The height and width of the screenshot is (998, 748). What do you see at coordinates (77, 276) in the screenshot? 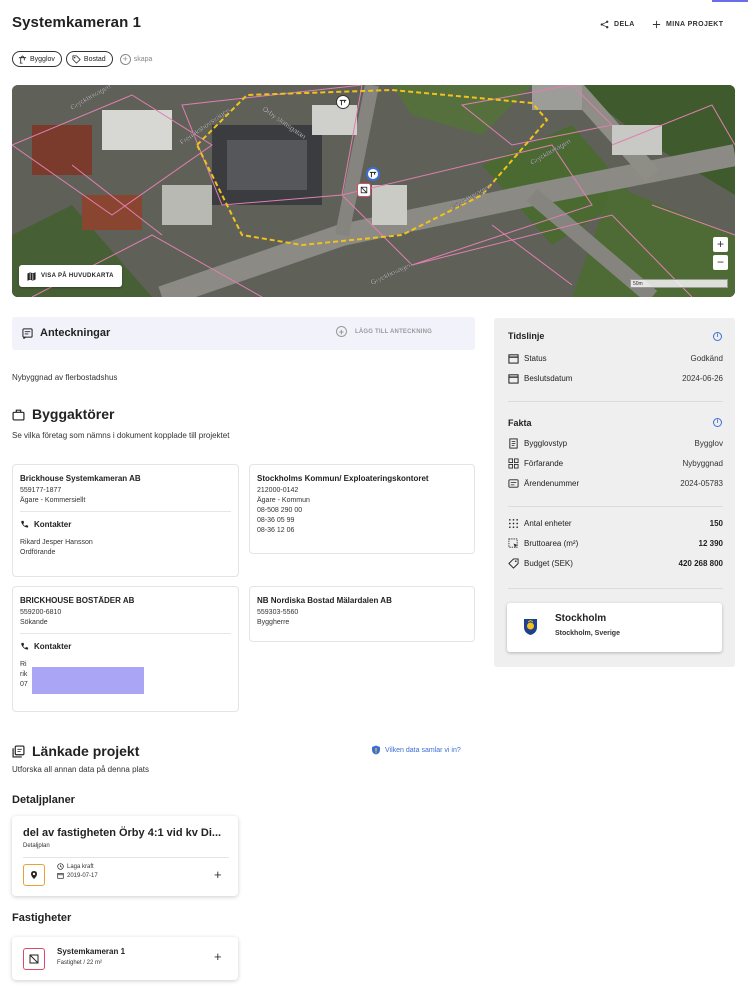
I see `show-on-main-map-label: VISA PÅ HUVUDKARTA` at bounding box center [77, 276].